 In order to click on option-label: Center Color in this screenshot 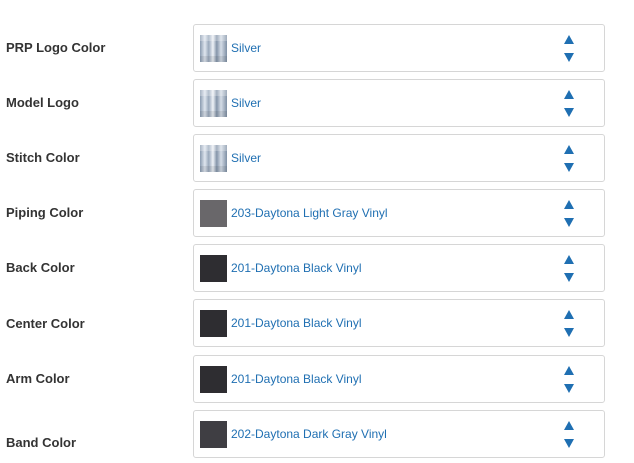, I will do `click(45, 323)`.